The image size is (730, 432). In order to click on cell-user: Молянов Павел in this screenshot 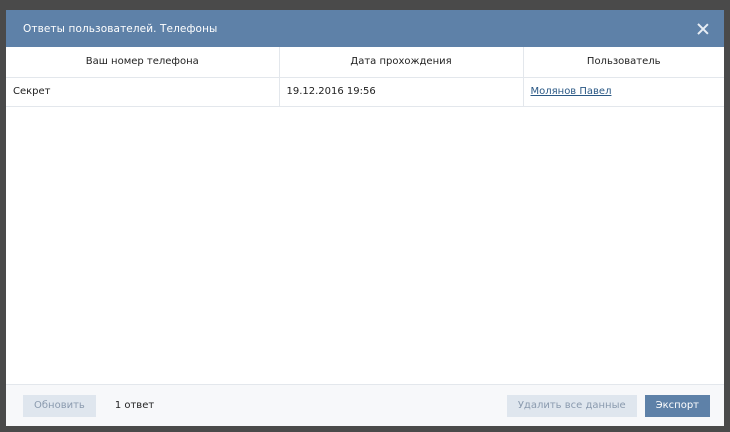, I will do `click(623, 92)`.